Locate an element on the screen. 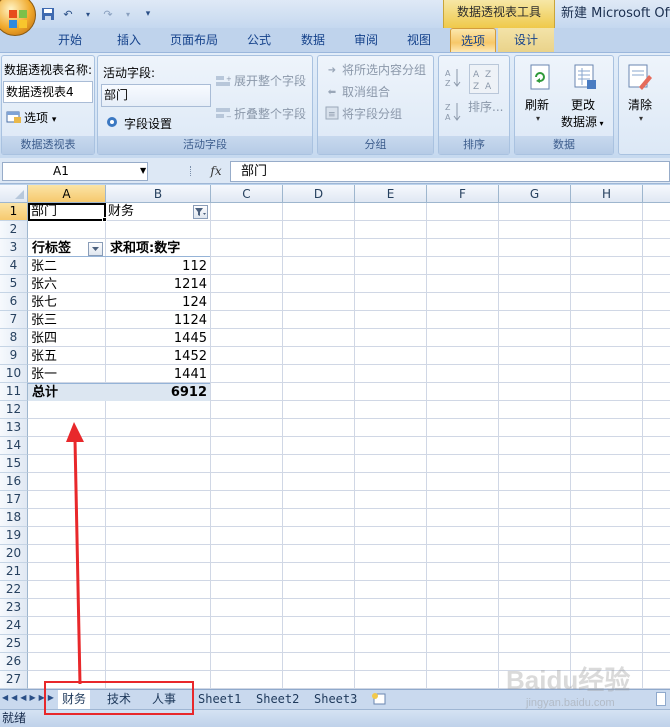 Image resolution: width=670 pixels, height=727 pixels. column-header-d: D is located at coordinates (319, 194).